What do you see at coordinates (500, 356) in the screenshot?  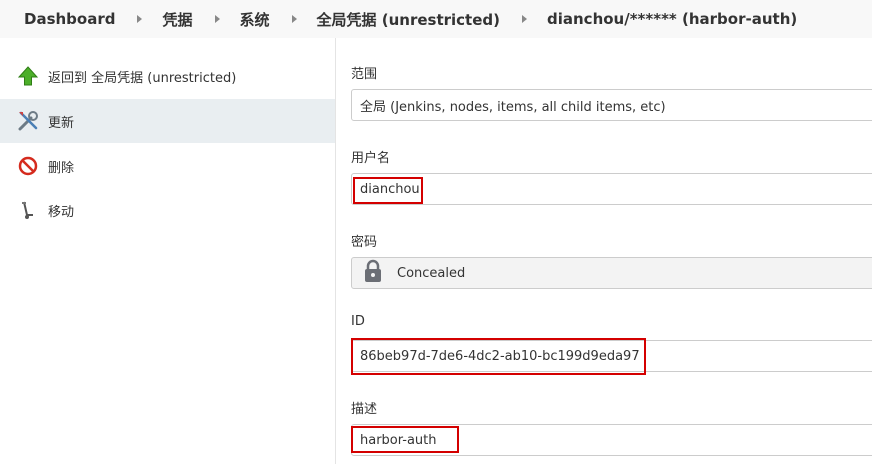 I see `id-value: 86beb97d-7de6-4dc2-ab10-bc199d9eda97` at bounding box center [500, 356].